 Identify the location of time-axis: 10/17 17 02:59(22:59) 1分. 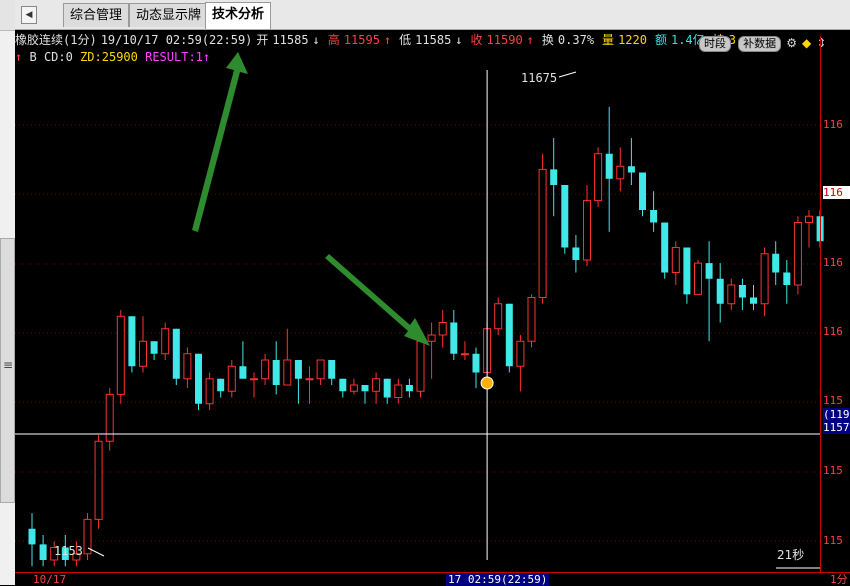
(432, 579).